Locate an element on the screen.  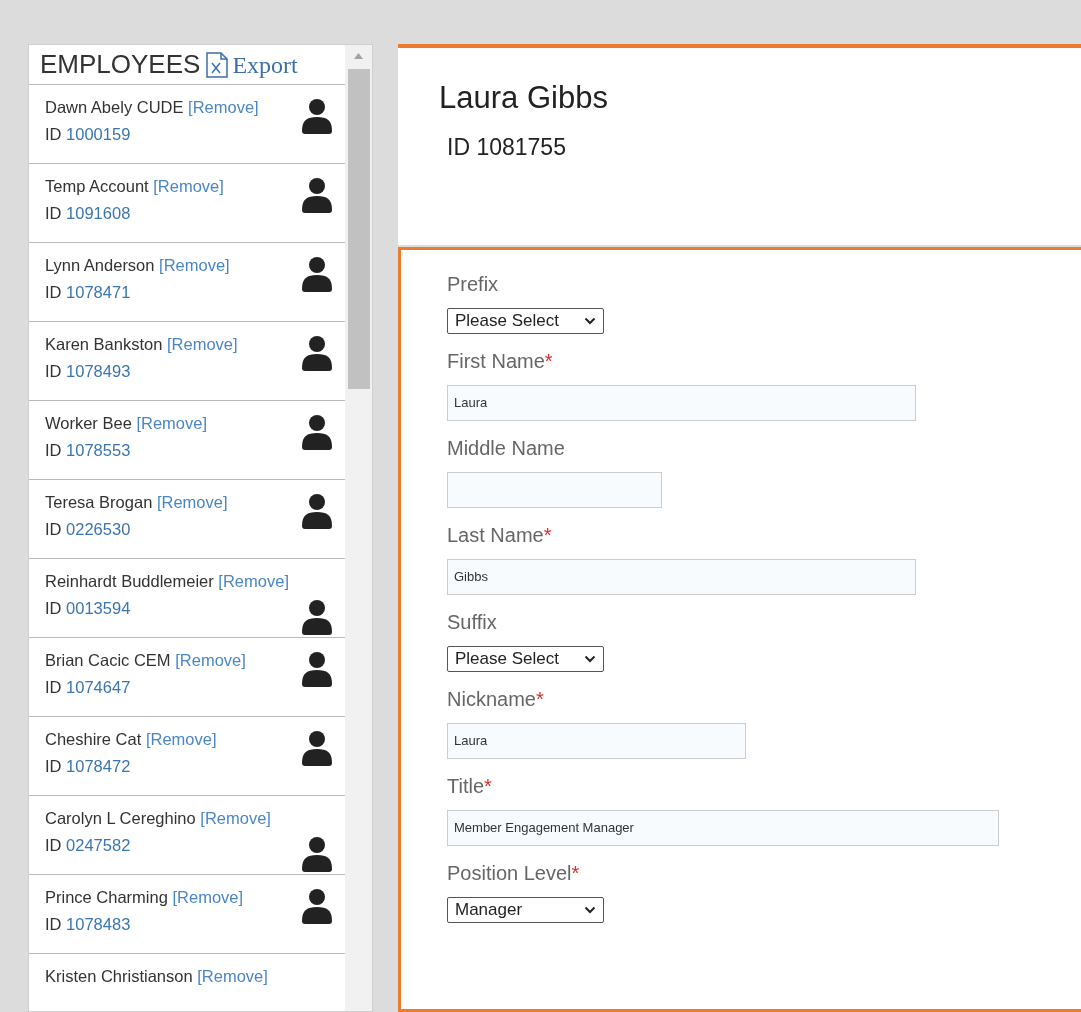
employee-row: Lynn Anderson [Remove] ID 1078471 is located at coordinates (187, 282).